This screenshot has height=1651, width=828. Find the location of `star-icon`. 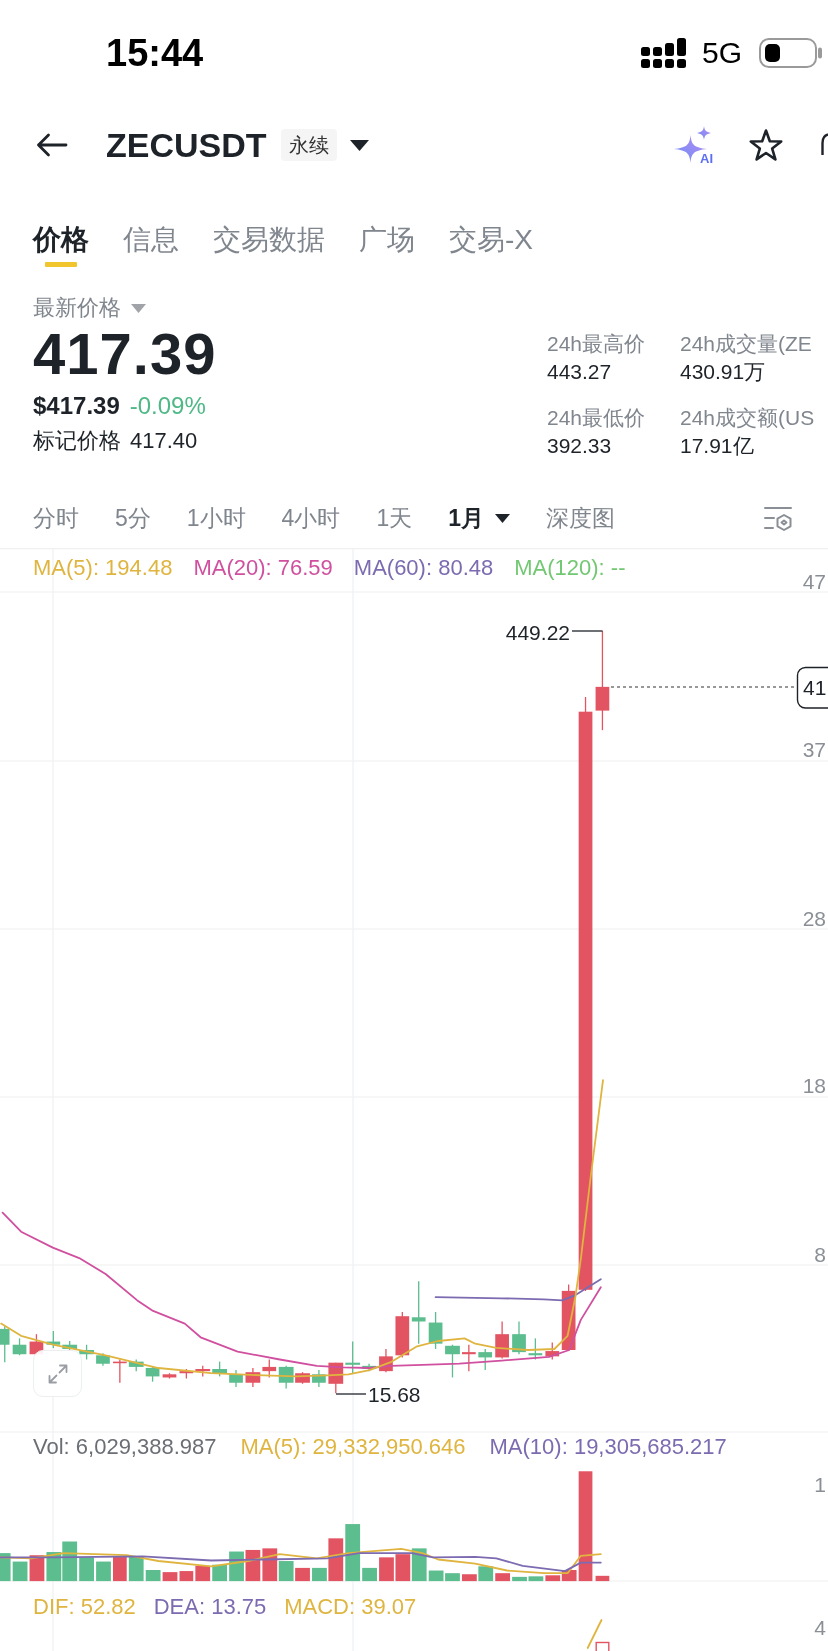

star-icon is located at coordinates (766, 145).